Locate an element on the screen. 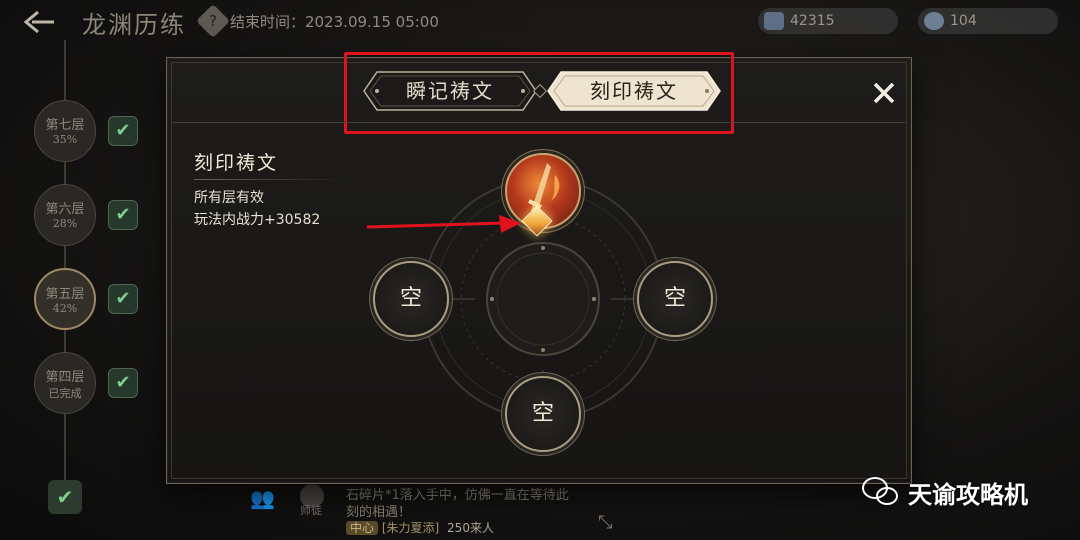  floor-progress: 28% is located at coordinates (65, 223).